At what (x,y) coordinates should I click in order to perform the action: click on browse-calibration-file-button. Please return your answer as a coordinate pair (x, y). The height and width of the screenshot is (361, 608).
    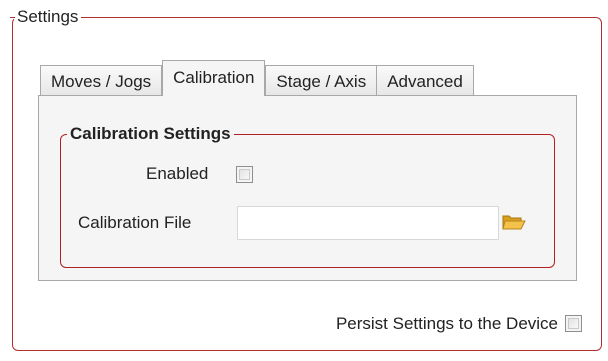
    Looking at the image, I should click on (514, 222).